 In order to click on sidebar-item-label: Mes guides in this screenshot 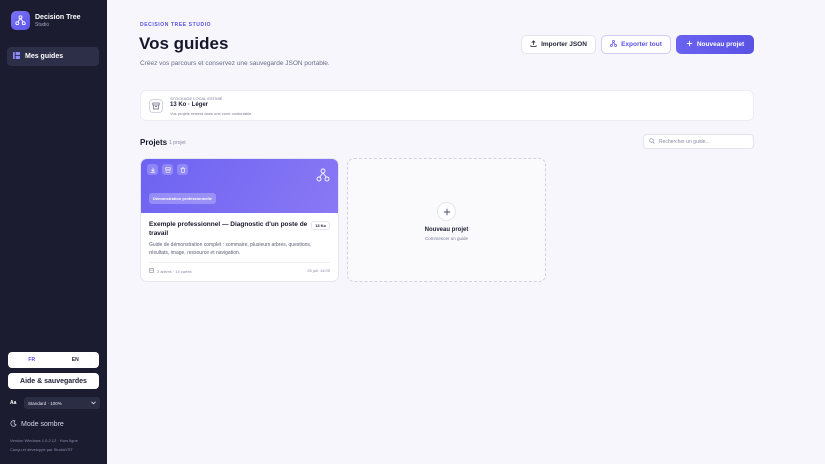, I will do `click(44, 56)`.